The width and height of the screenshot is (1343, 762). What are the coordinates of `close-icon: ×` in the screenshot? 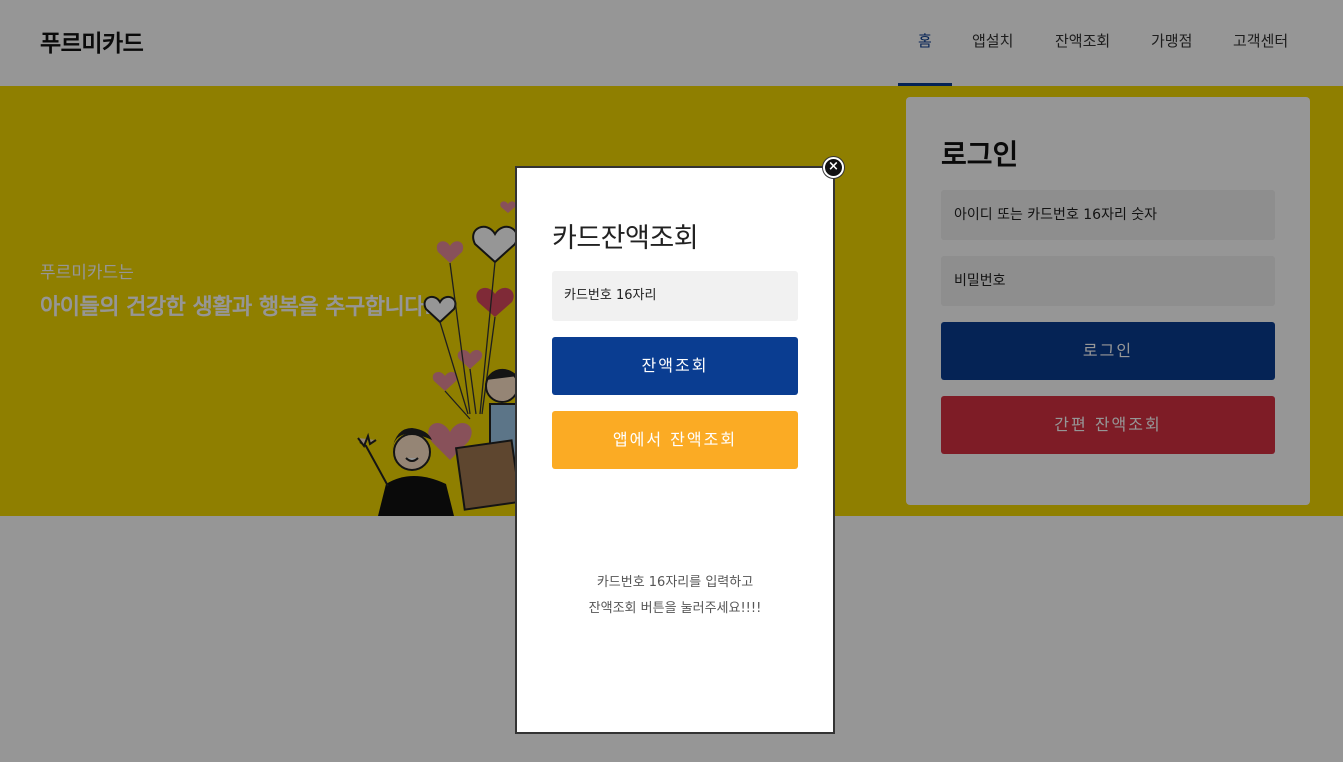 It's located at (833, 167).